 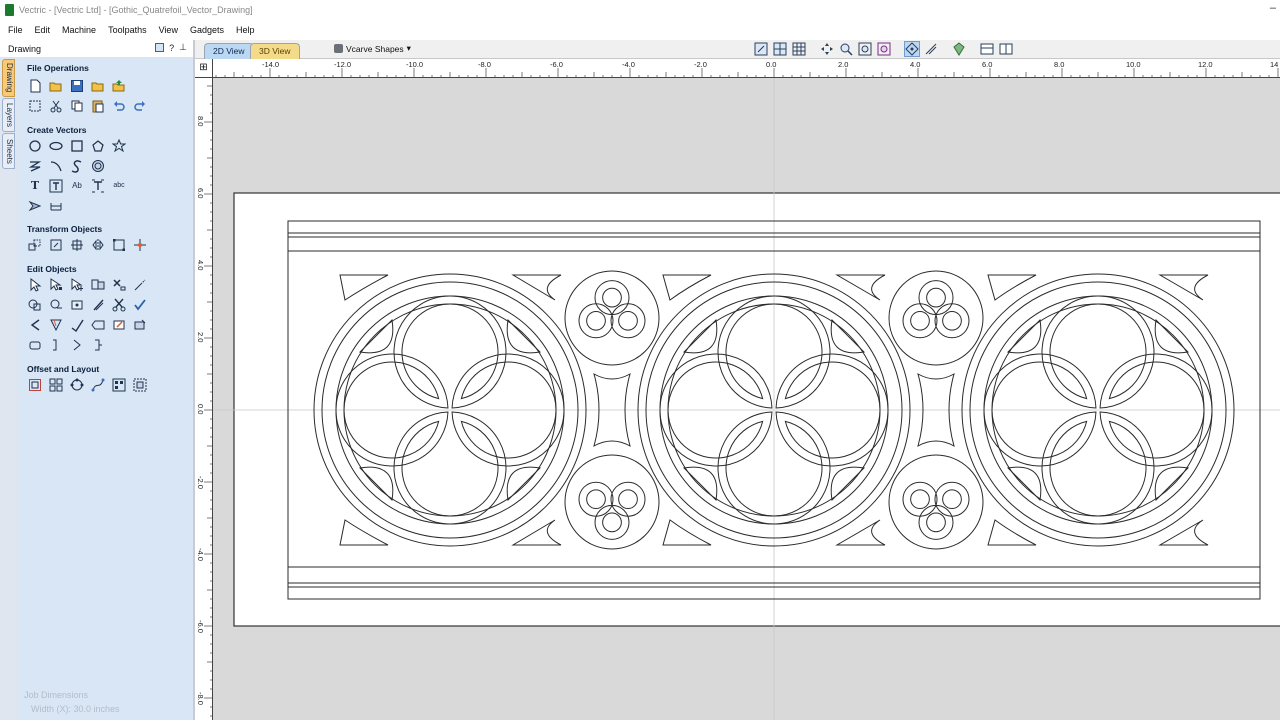 I want to click on ruler-label: -10.0, so click(x=415, y=64).